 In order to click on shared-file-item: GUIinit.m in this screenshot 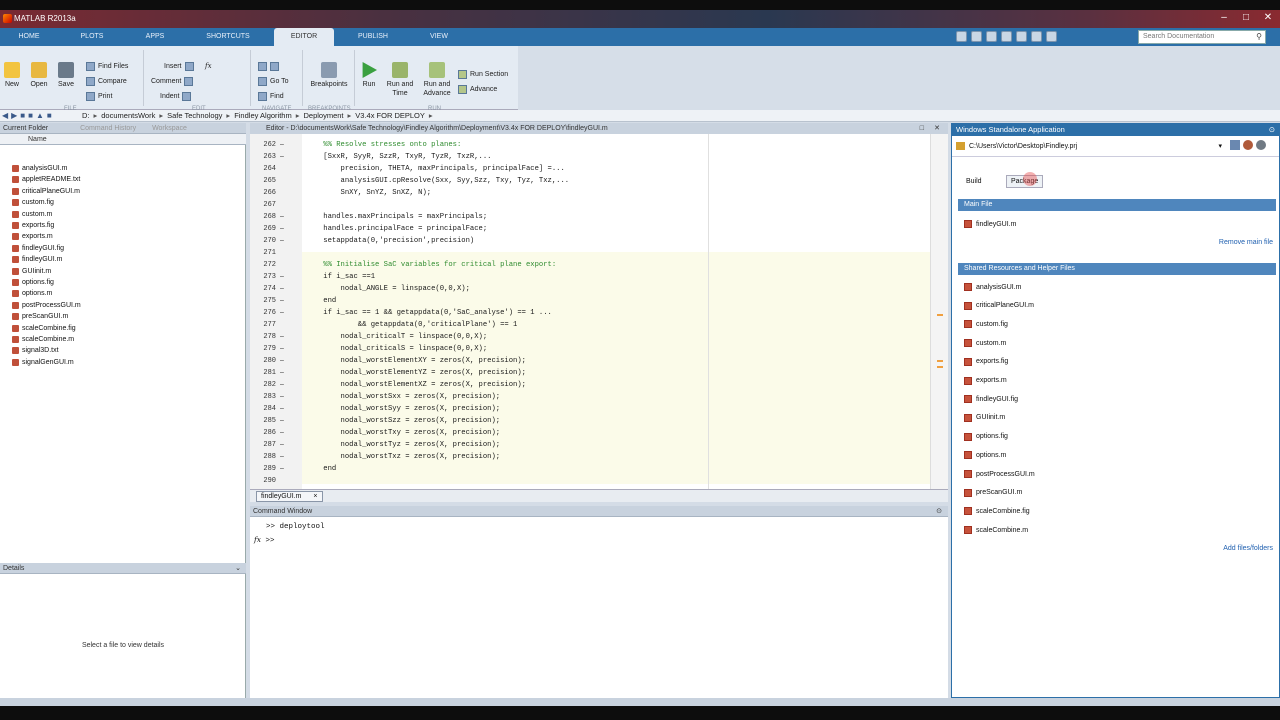, I will do `click(984, 417)`.